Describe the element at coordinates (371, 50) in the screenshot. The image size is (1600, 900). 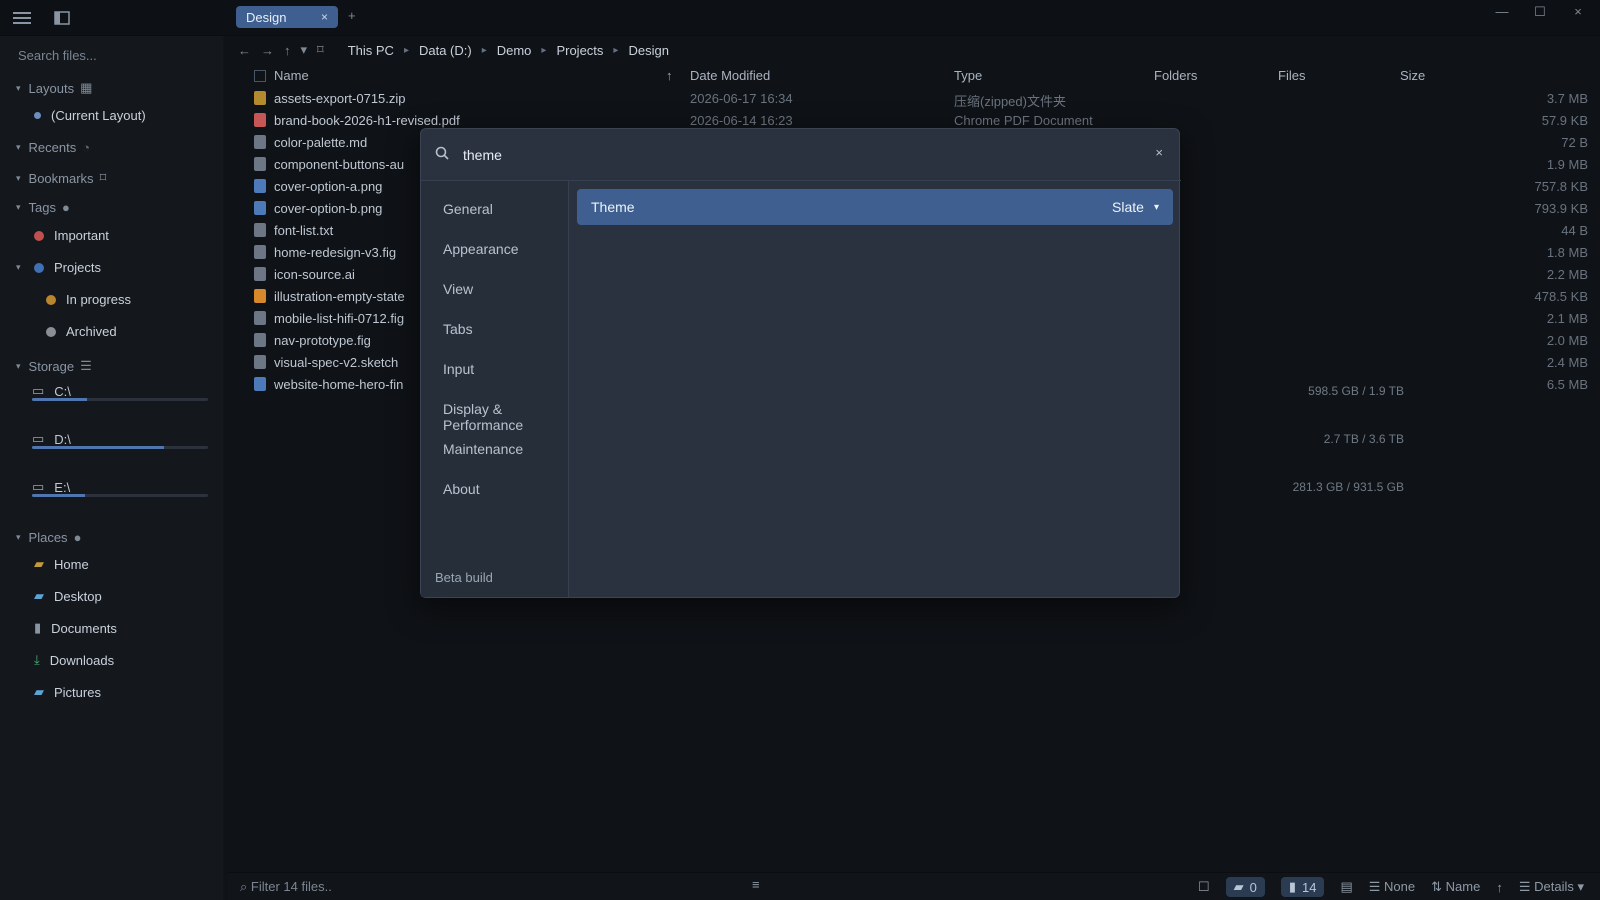
I see `breadcrumb-item: This PC` at that location.